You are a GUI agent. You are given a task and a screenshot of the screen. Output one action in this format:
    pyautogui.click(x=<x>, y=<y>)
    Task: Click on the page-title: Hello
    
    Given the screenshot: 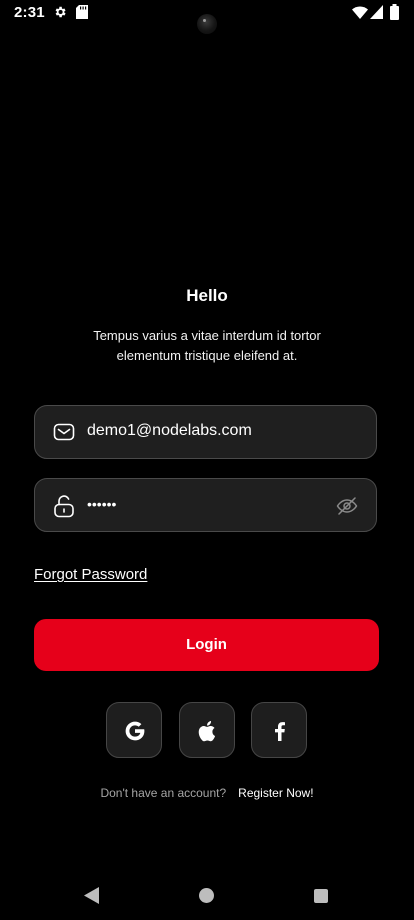 What is the action you would take?
    pyautogui.click(x=207, y=295)
    